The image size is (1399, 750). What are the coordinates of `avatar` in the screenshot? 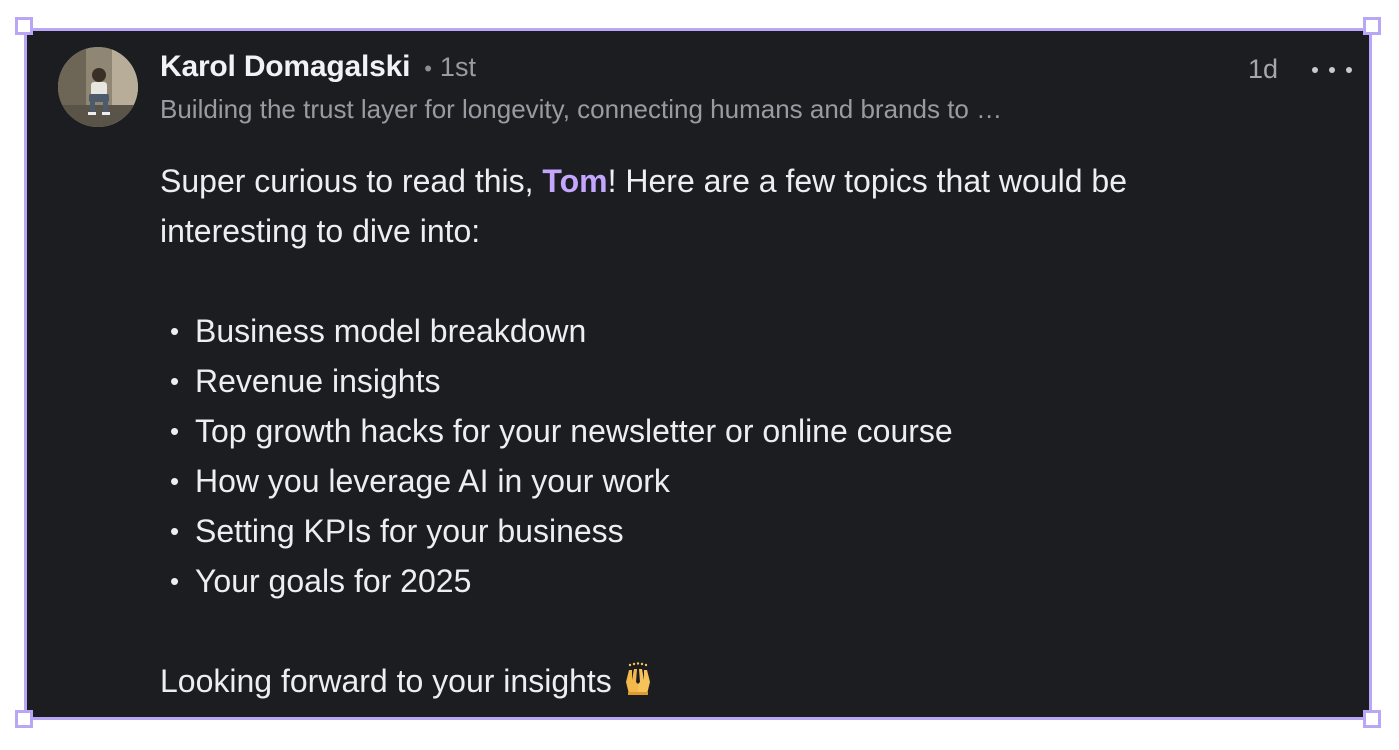 It's located at (98, 87).